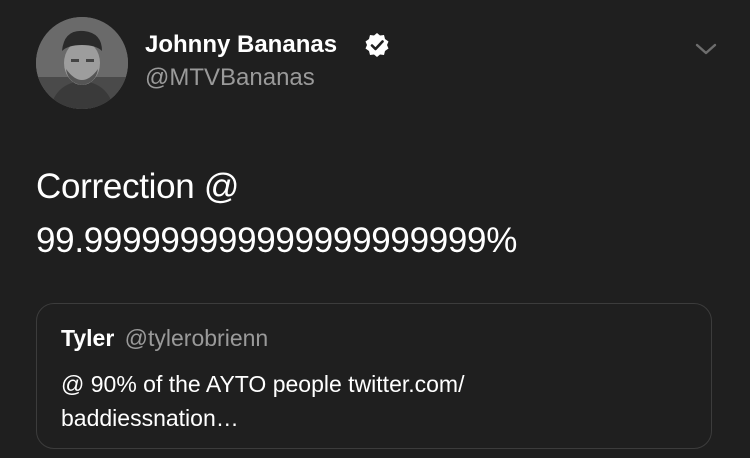 The width and height of the screenshot is (750, 458). I want to click on quoted-tweet-handle: @tylerobrienn, so click(196, 338).